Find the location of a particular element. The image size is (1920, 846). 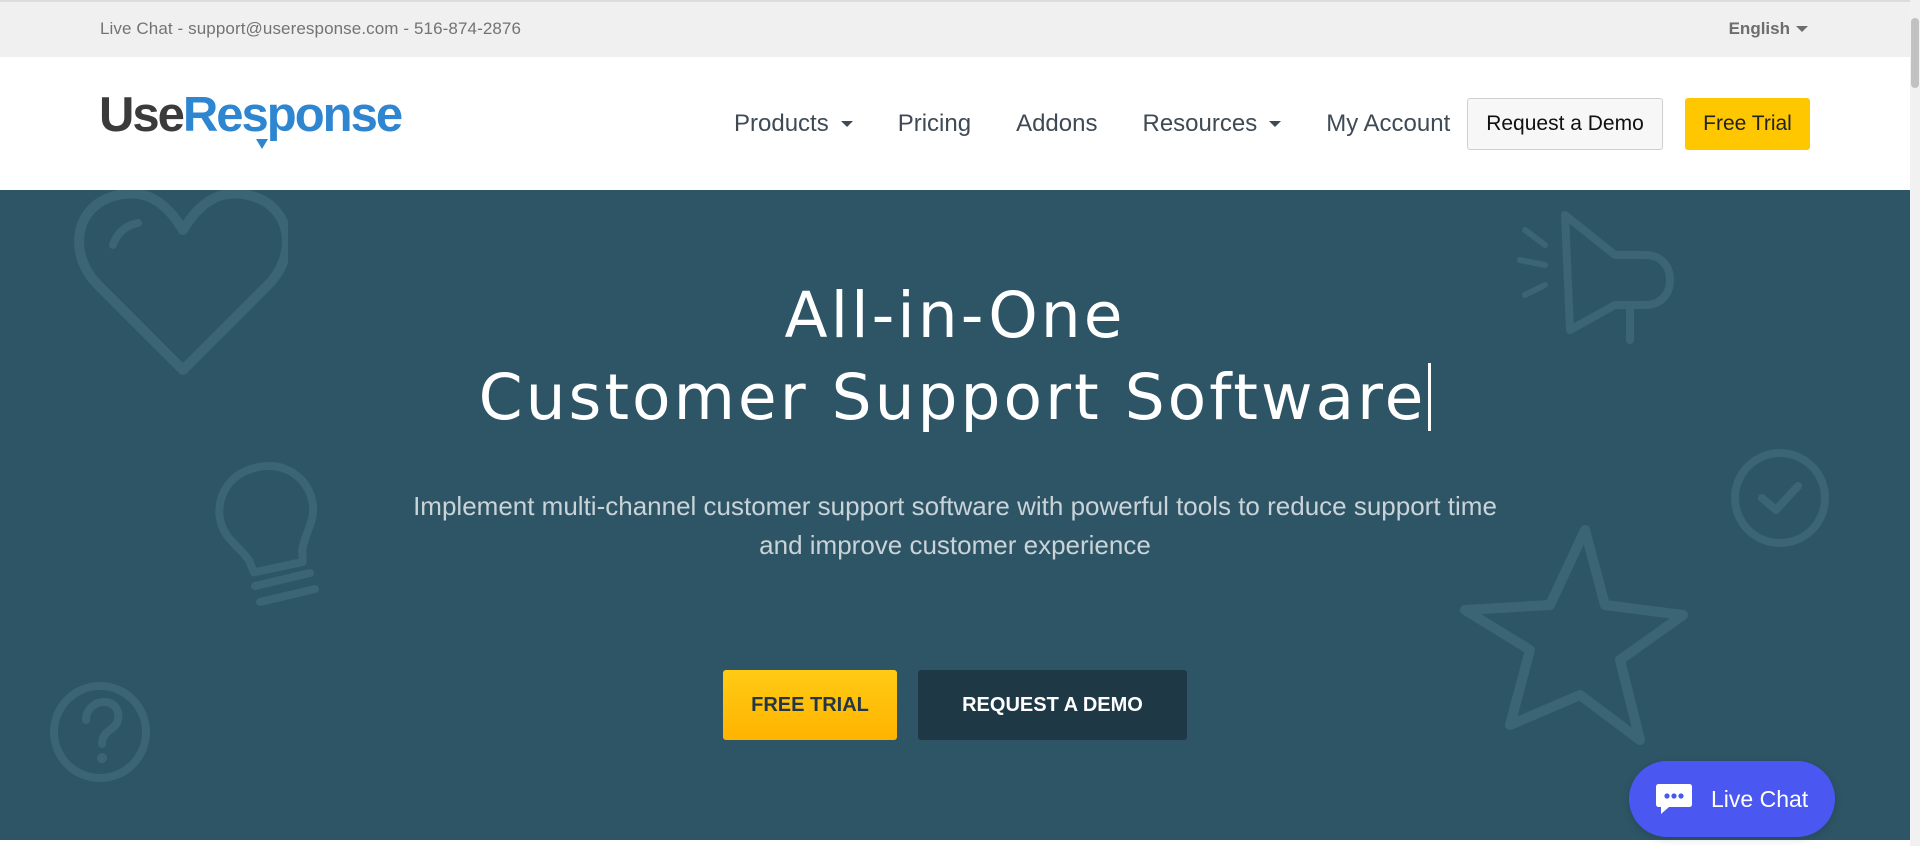

hero-title-line1: All-in-One is located at coordinates (955, 316).